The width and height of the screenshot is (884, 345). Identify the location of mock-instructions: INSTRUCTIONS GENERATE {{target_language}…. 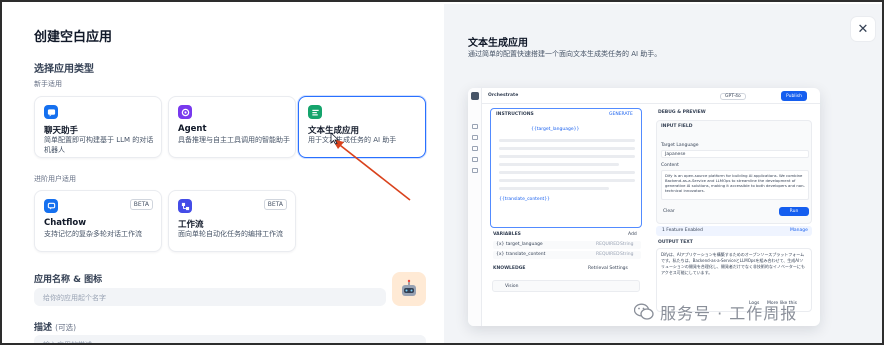
(566, 168).